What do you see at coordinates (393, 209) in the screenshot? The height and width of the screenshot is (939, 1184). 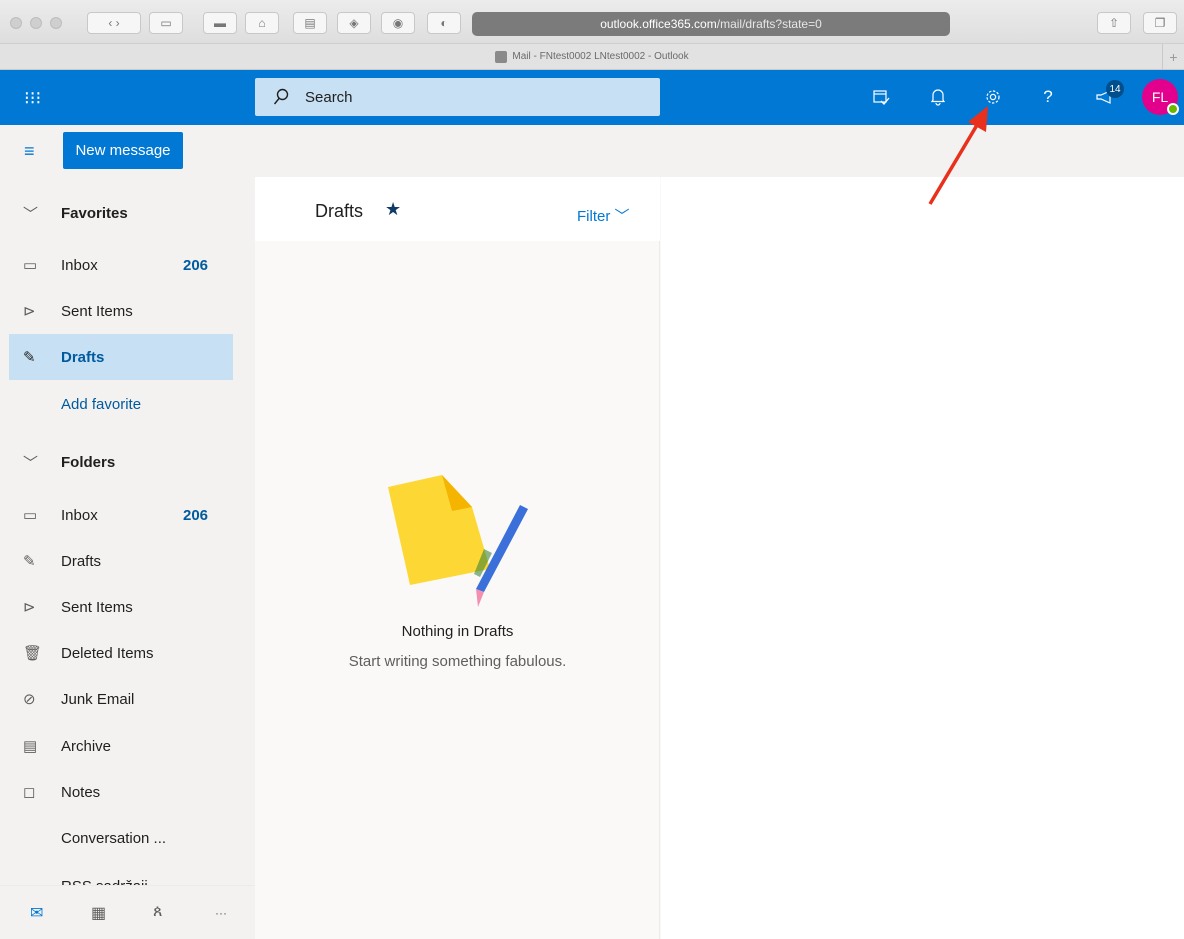 I see `star-icon: ★` at bounding box center [393, 209].